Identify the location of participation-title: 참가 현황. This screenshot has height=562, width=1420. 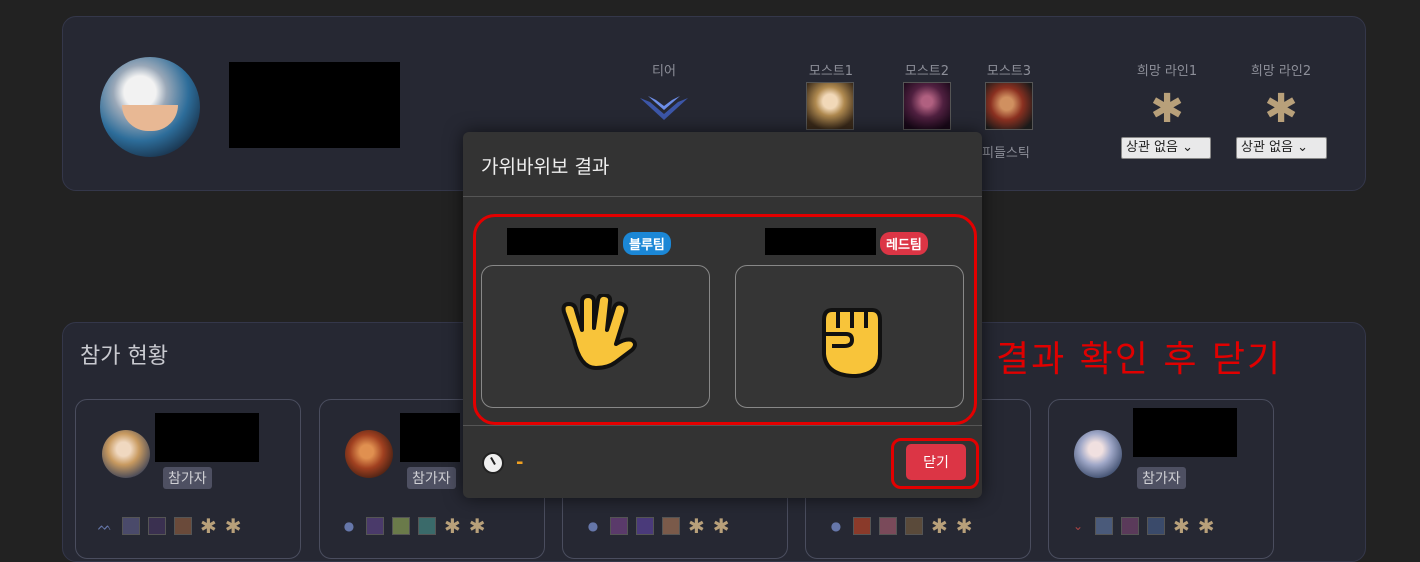
(124, 356).